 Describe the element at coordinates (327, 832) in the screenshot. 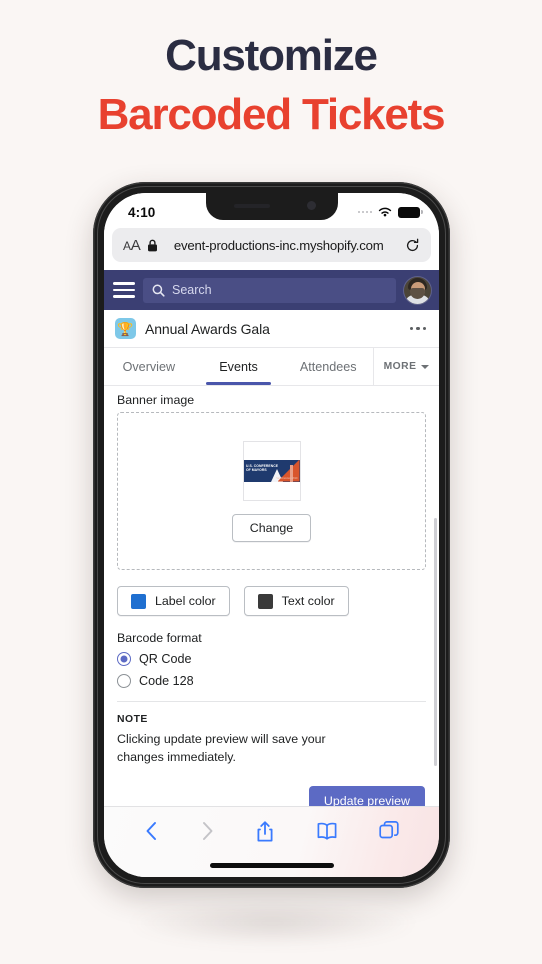

I see `book-icon` at that location.